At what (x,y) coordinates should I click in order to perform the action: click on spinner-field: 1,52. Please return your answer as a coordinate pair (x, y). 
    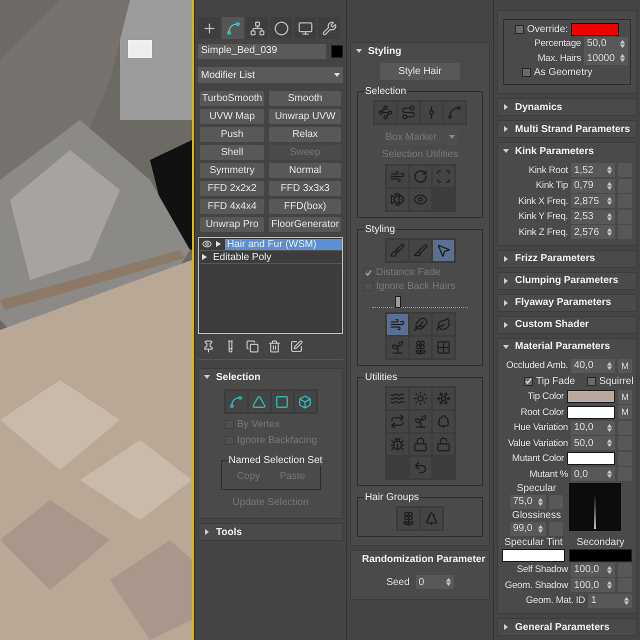
    Looking at the image, I should click on (593, 170).